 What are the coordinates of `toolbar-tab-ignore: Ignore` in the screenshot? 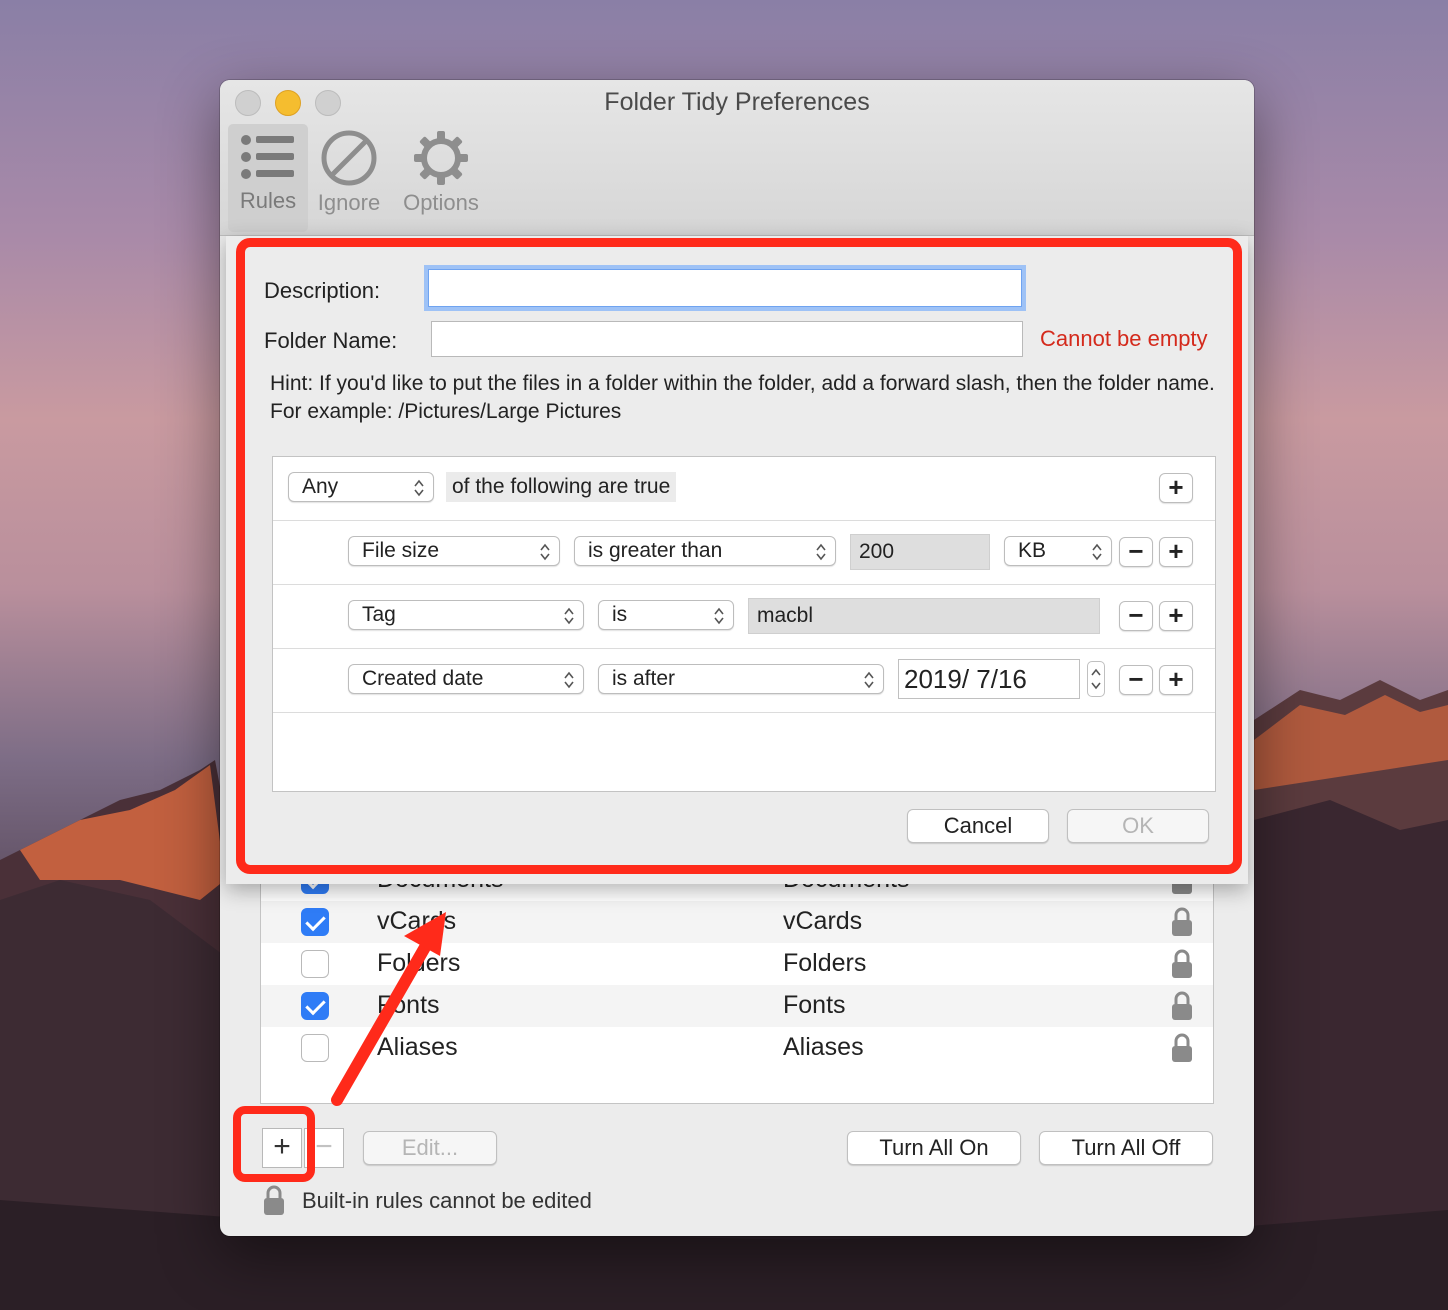 It's located at (349, 178).